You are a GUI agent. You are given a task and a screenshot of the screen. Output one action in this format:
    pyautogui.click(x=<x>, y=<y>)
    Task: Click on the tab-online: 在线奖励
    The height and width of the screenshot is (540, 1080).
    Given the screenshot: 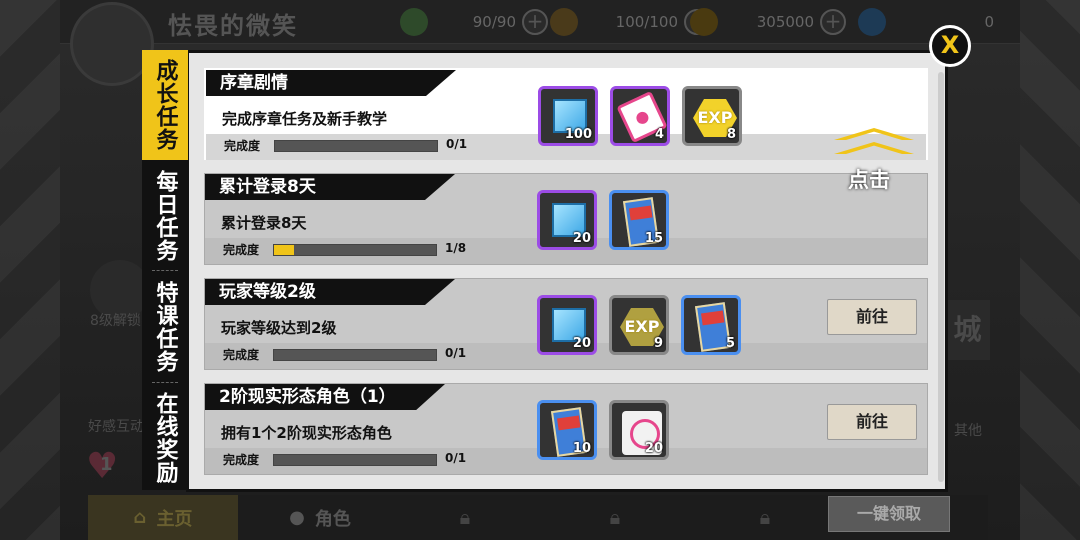 What is the action you would take?
    pyautogui.click(x=165, y=438)
    